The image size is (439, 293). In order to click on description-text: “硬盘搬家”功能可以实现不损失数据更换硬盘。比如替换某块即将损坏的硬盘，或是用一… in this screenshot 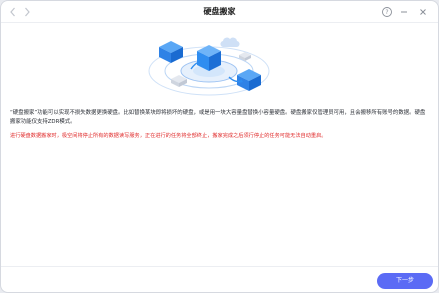, I will do `click(218, 117)`.